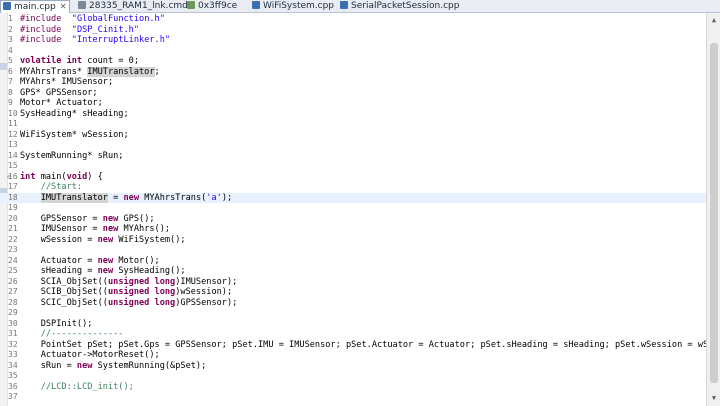 Image resolution: width=720 pixels, height=406 pixels. I want to click on code-line: 14 SystemRunning* sRun;, so click(353, 156).